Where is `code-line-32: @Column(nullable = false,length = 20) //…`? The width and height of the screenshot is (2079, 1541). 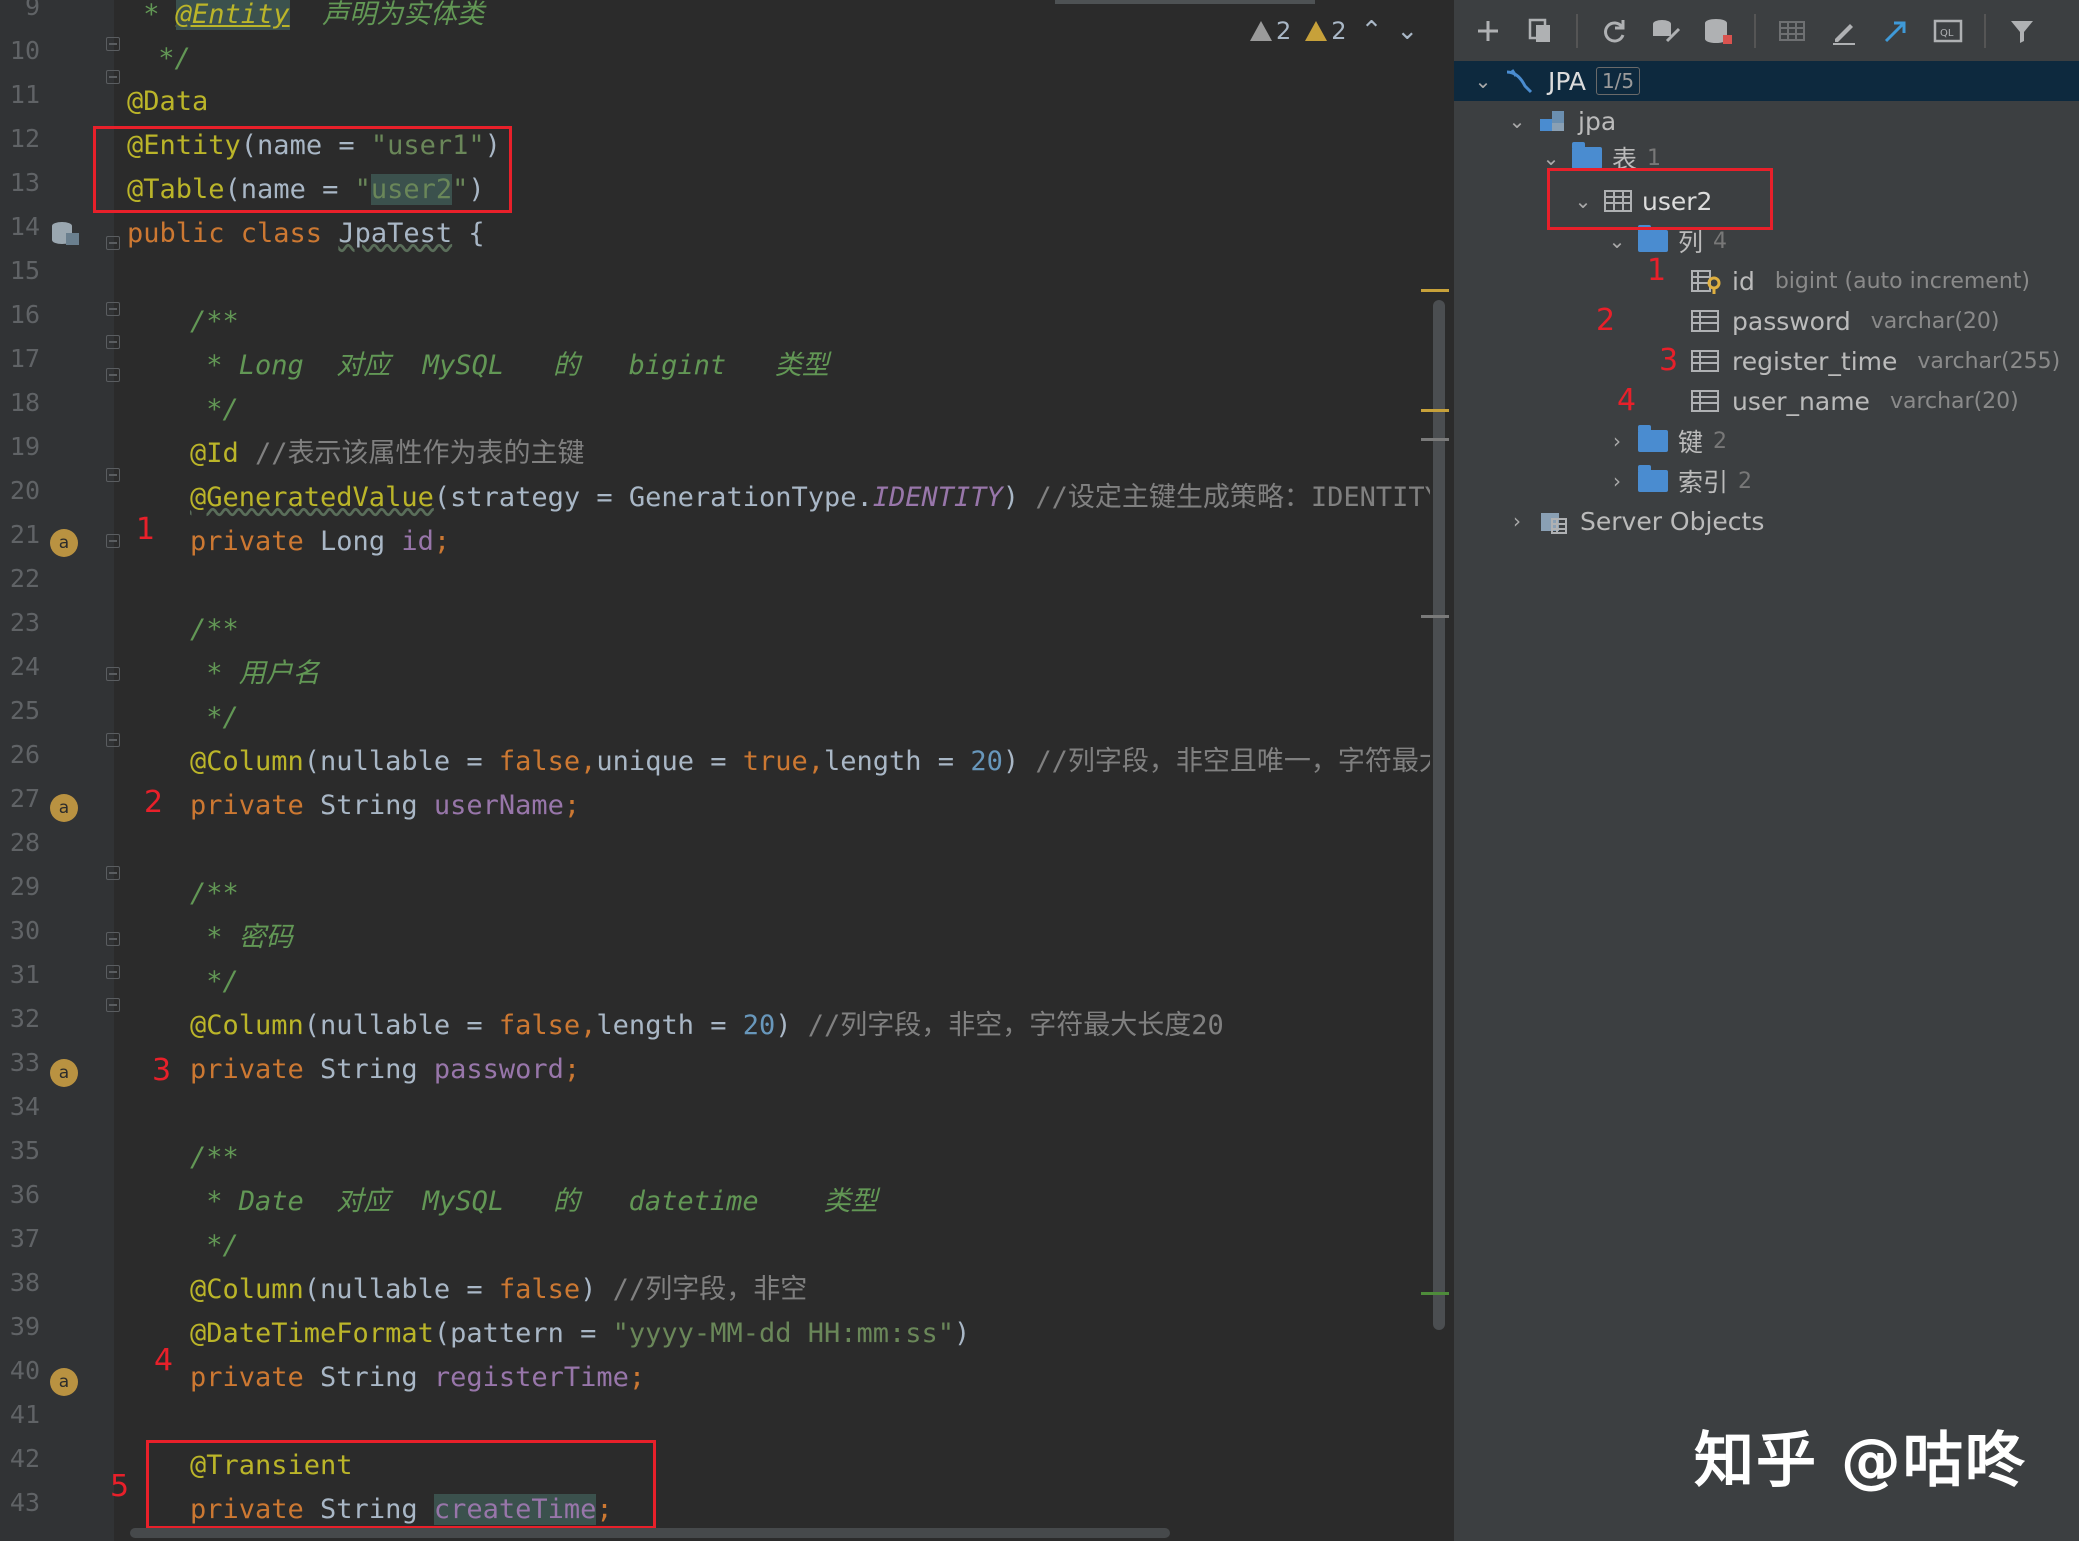
code-line-32: @Column(nullable = false,length = 20) //… is located at coordinates (707, 1026).